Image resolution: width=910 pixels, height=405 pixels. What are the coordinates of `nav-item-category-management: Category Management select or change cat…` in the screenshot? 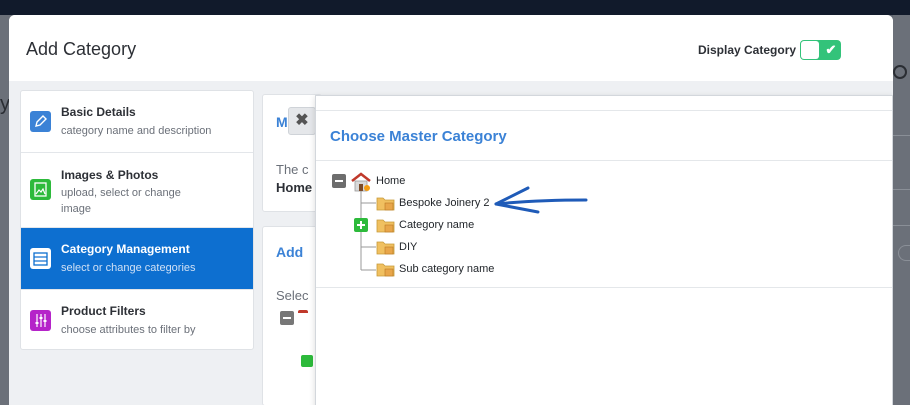 It's located at (137, 259).